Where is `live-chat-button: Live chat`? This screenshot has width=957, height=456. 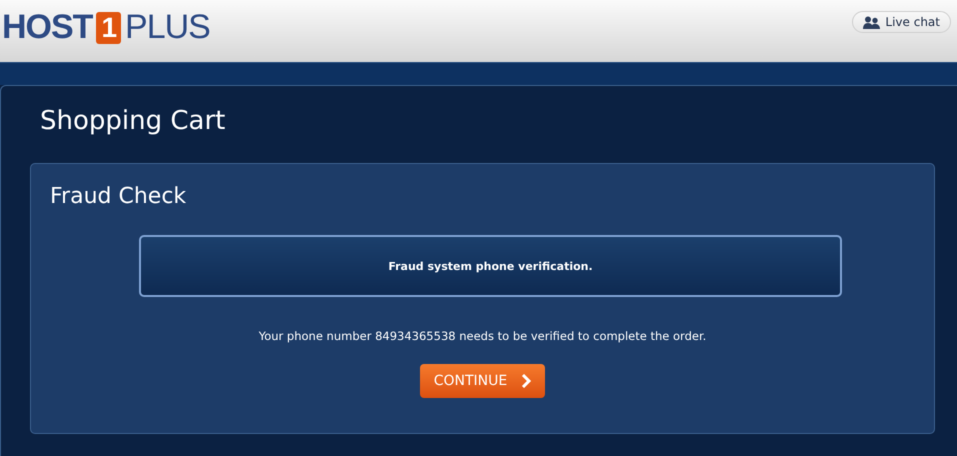
live-chat-button: Live chat is located at coordinates (901, 22).